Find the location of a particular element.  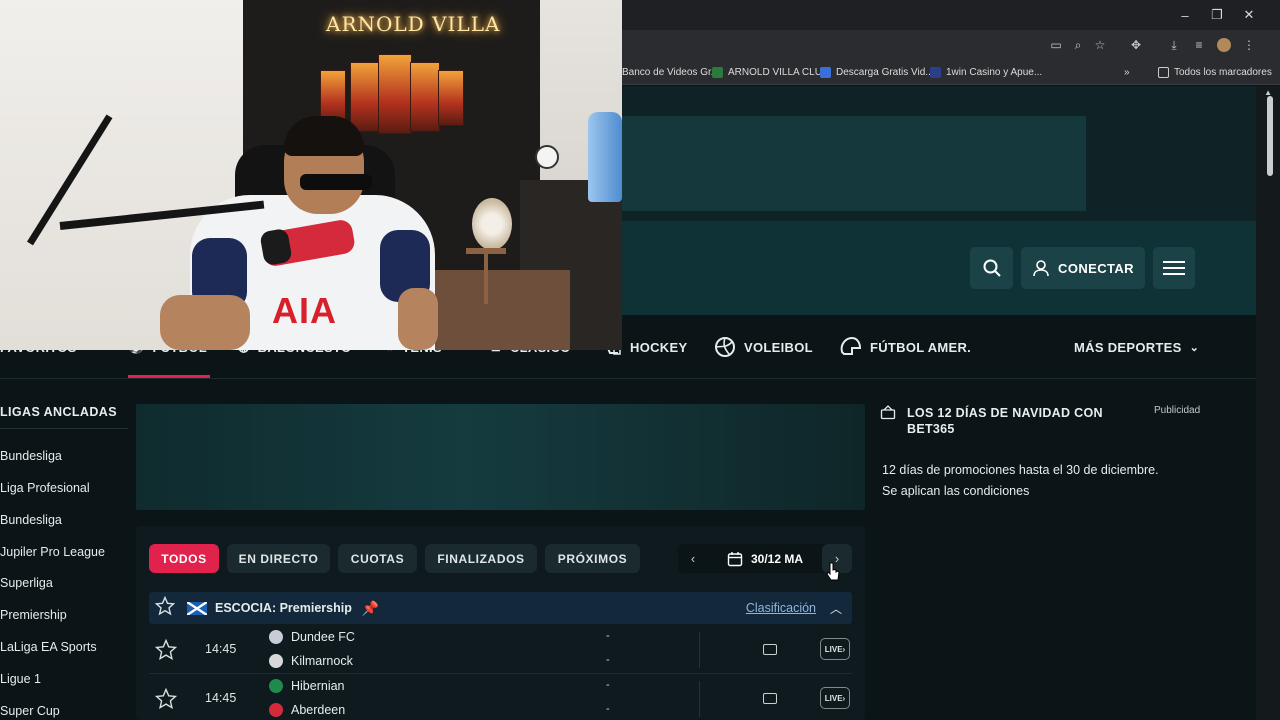

sidebar-league-item: Super Cup is located at coordinates (30, 711).